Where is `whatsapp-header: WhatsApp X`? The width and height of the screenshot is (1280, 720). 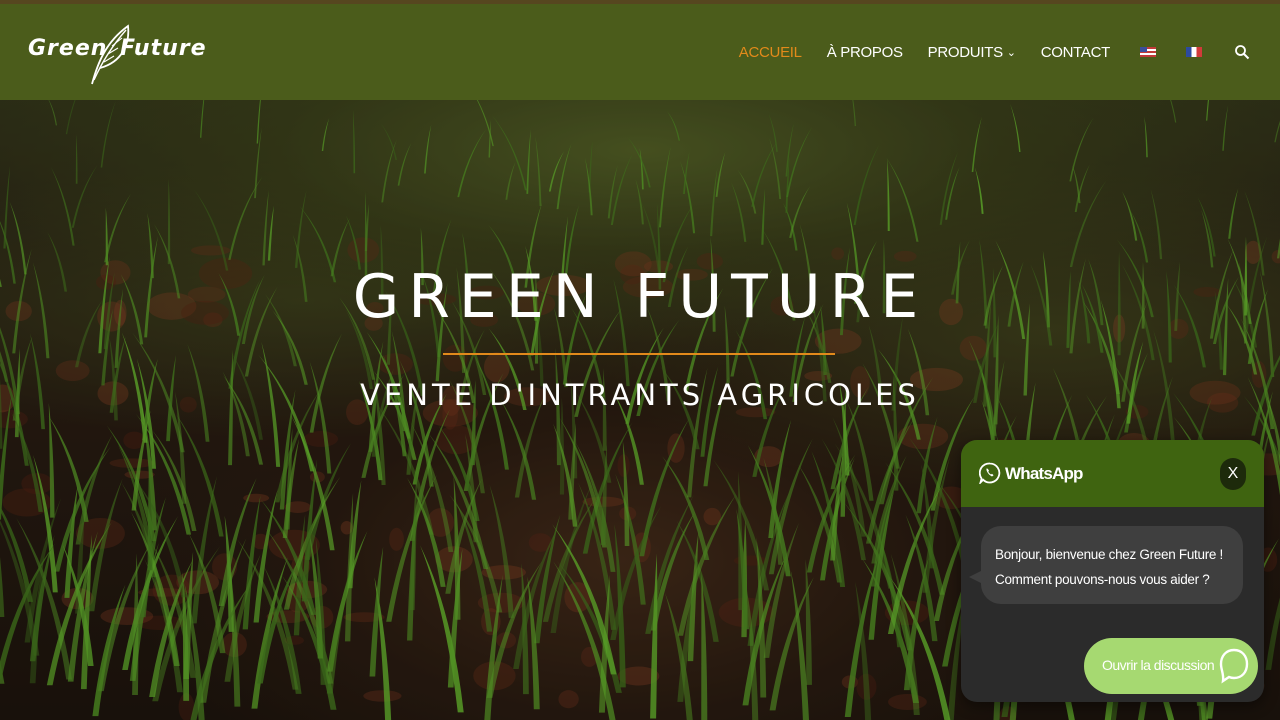
whatsapp-header: WhatsApp X is located at coordinates (1112, 473).